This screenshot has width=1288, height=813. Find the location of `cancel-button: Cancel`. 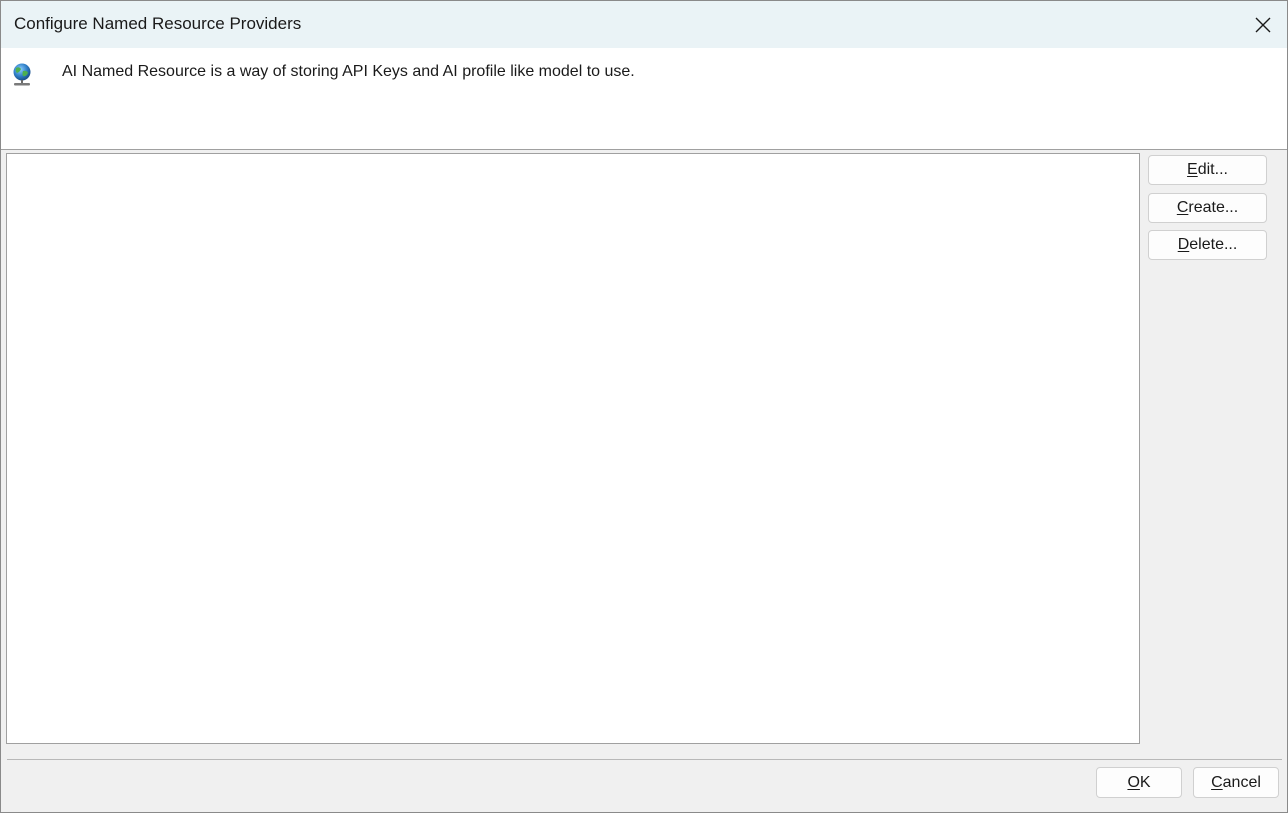

cancel-button: Cancel is located at coordinates (1236, 782).